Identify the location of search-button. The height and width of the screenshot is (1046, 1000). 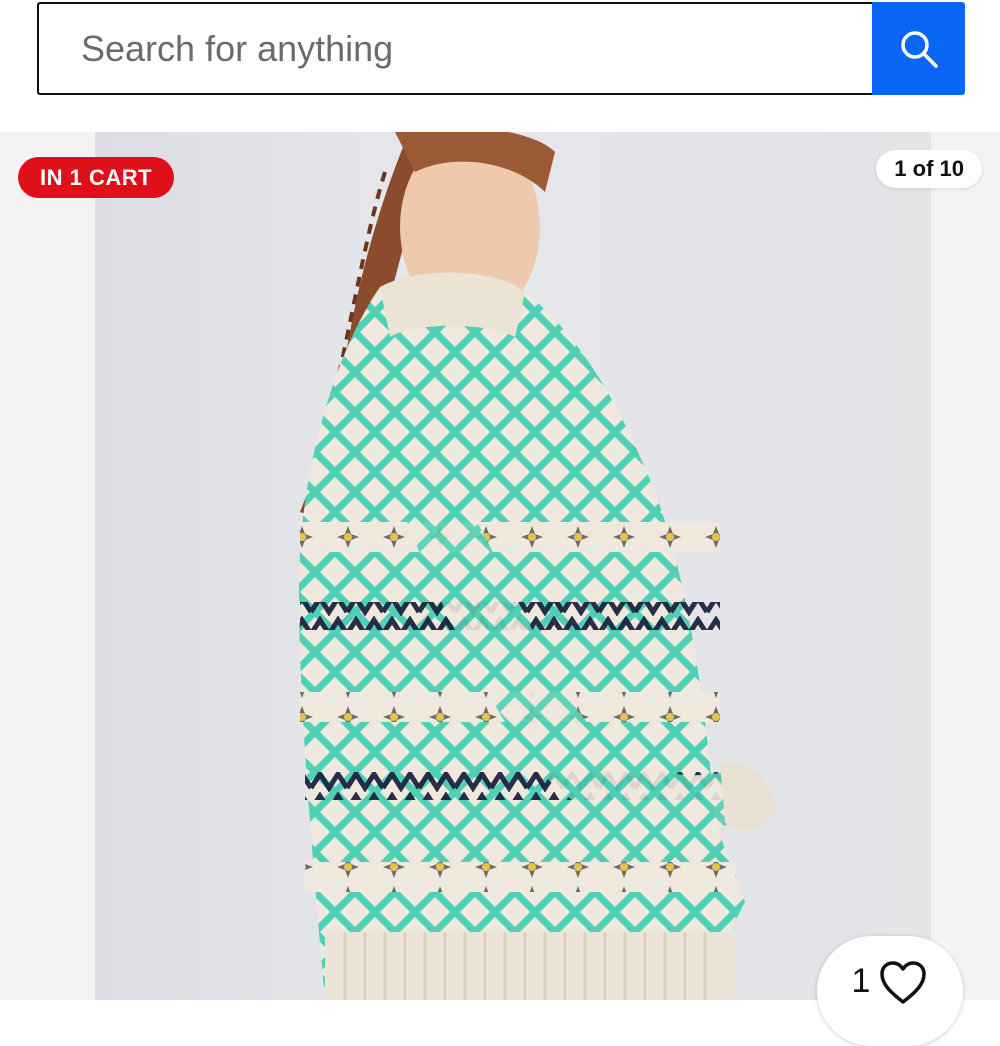
(918, 48).